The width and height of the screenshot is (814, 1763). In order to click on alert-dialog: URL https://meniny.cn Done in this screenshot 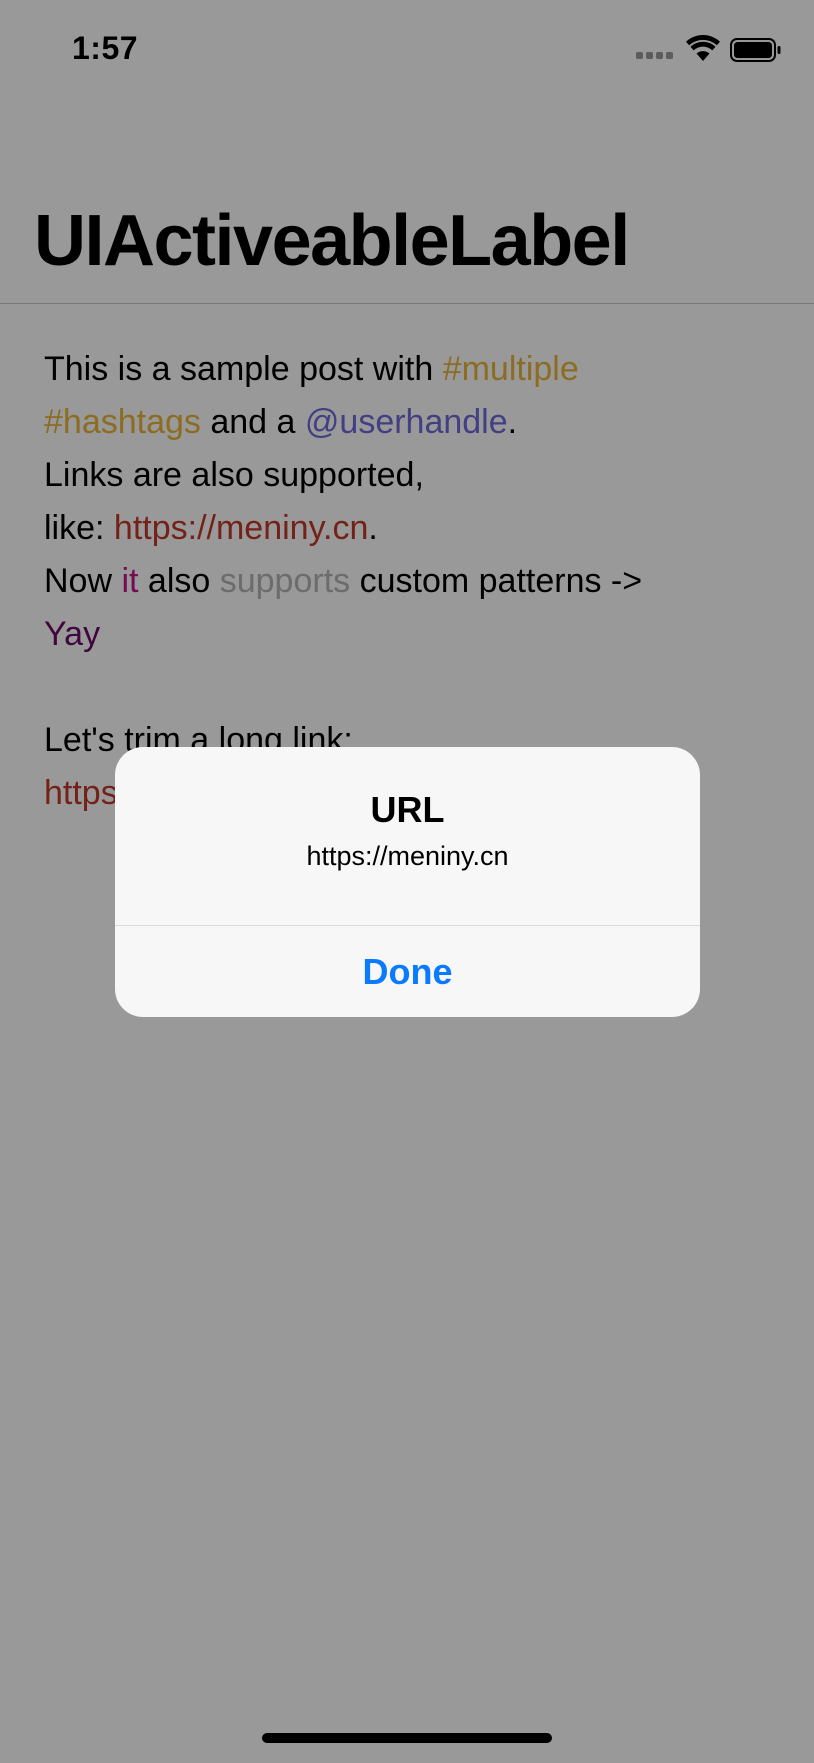, I will do `click(407, 882)`.